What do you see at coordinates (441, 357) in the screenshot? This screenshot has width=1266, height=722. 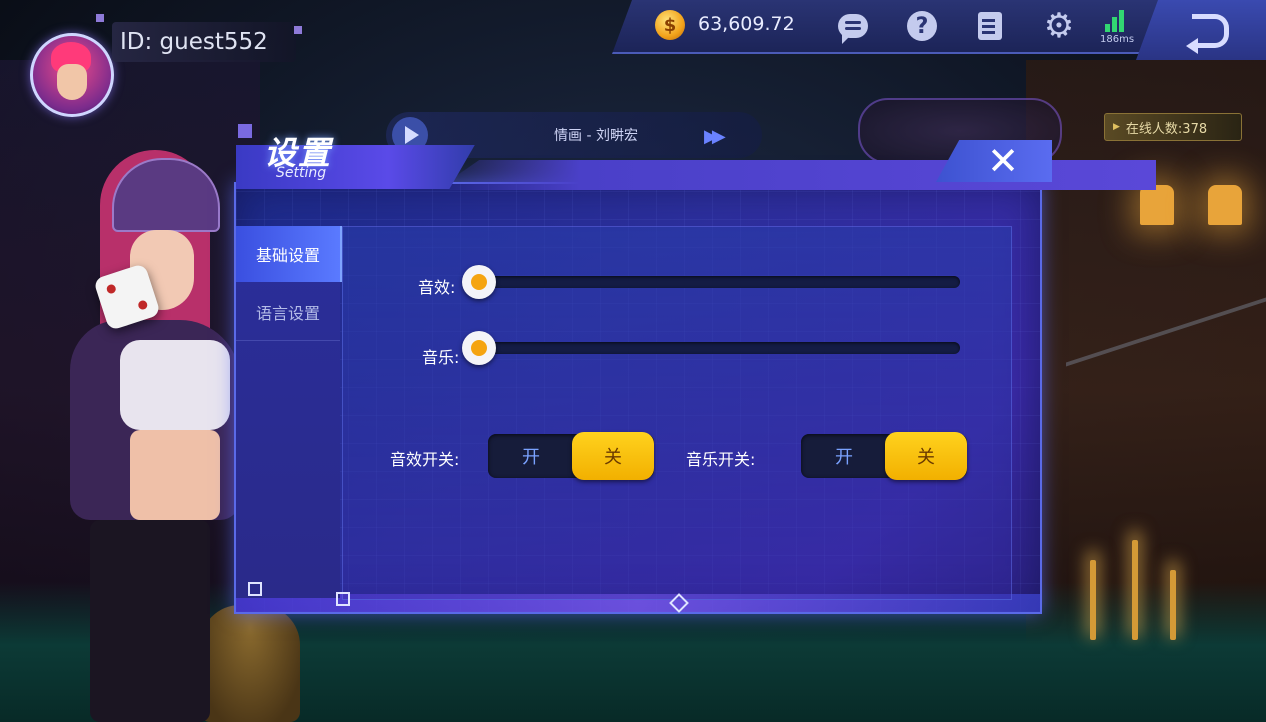 I see `music-label: 音乐:` at bounding box center [441, 357].